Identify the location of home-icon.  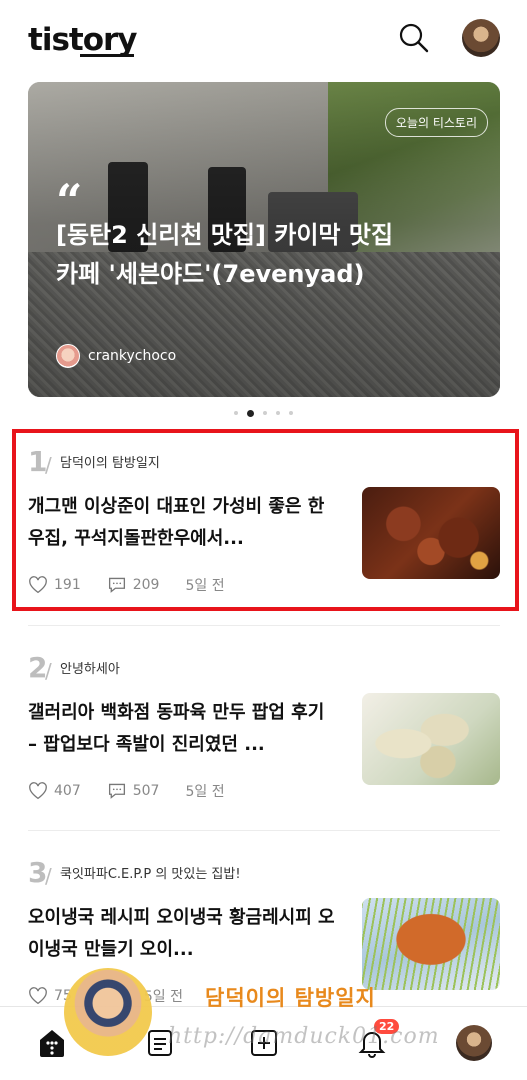
(52, 1043).